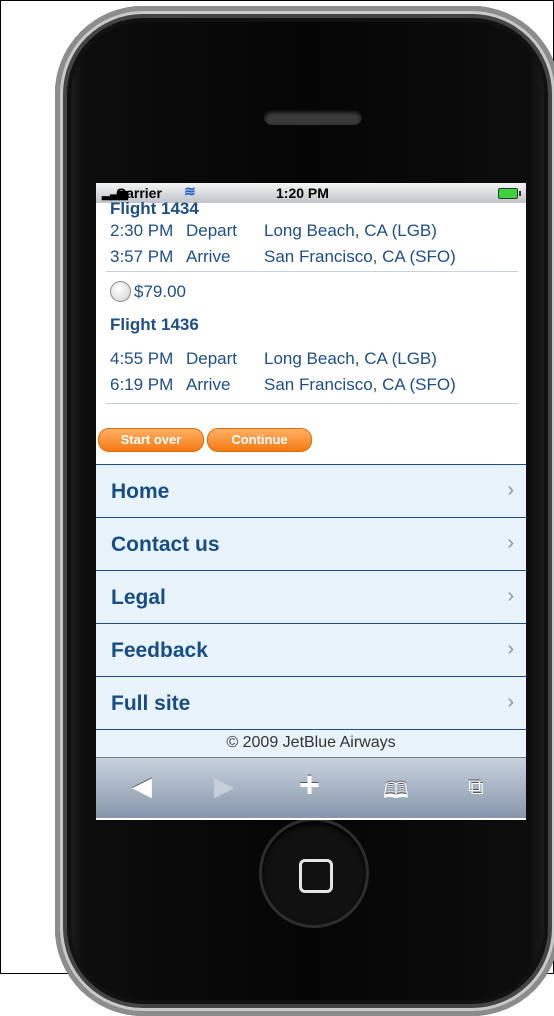 Image resolution: width=554 pixels, height=1016 pixels. I want to click on add-icon: +, so click(309, 785).